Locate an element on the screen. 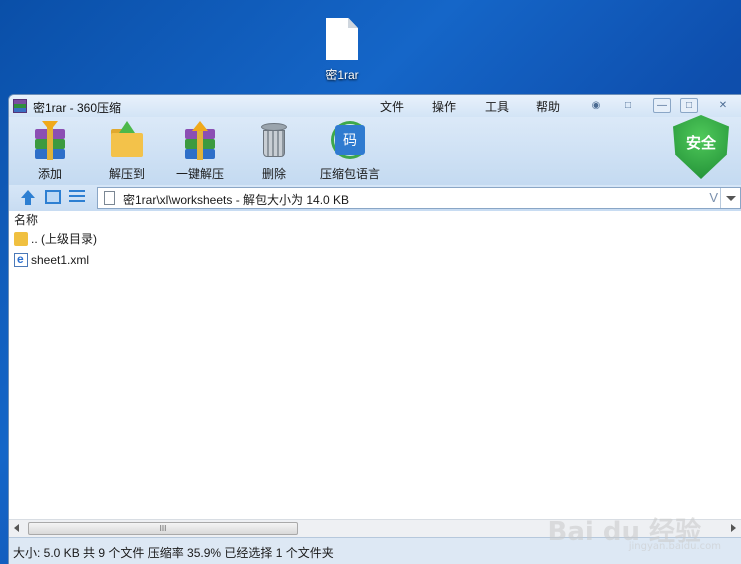  desktop-icon-label: 密1rar is located at coordinates (342, 75).